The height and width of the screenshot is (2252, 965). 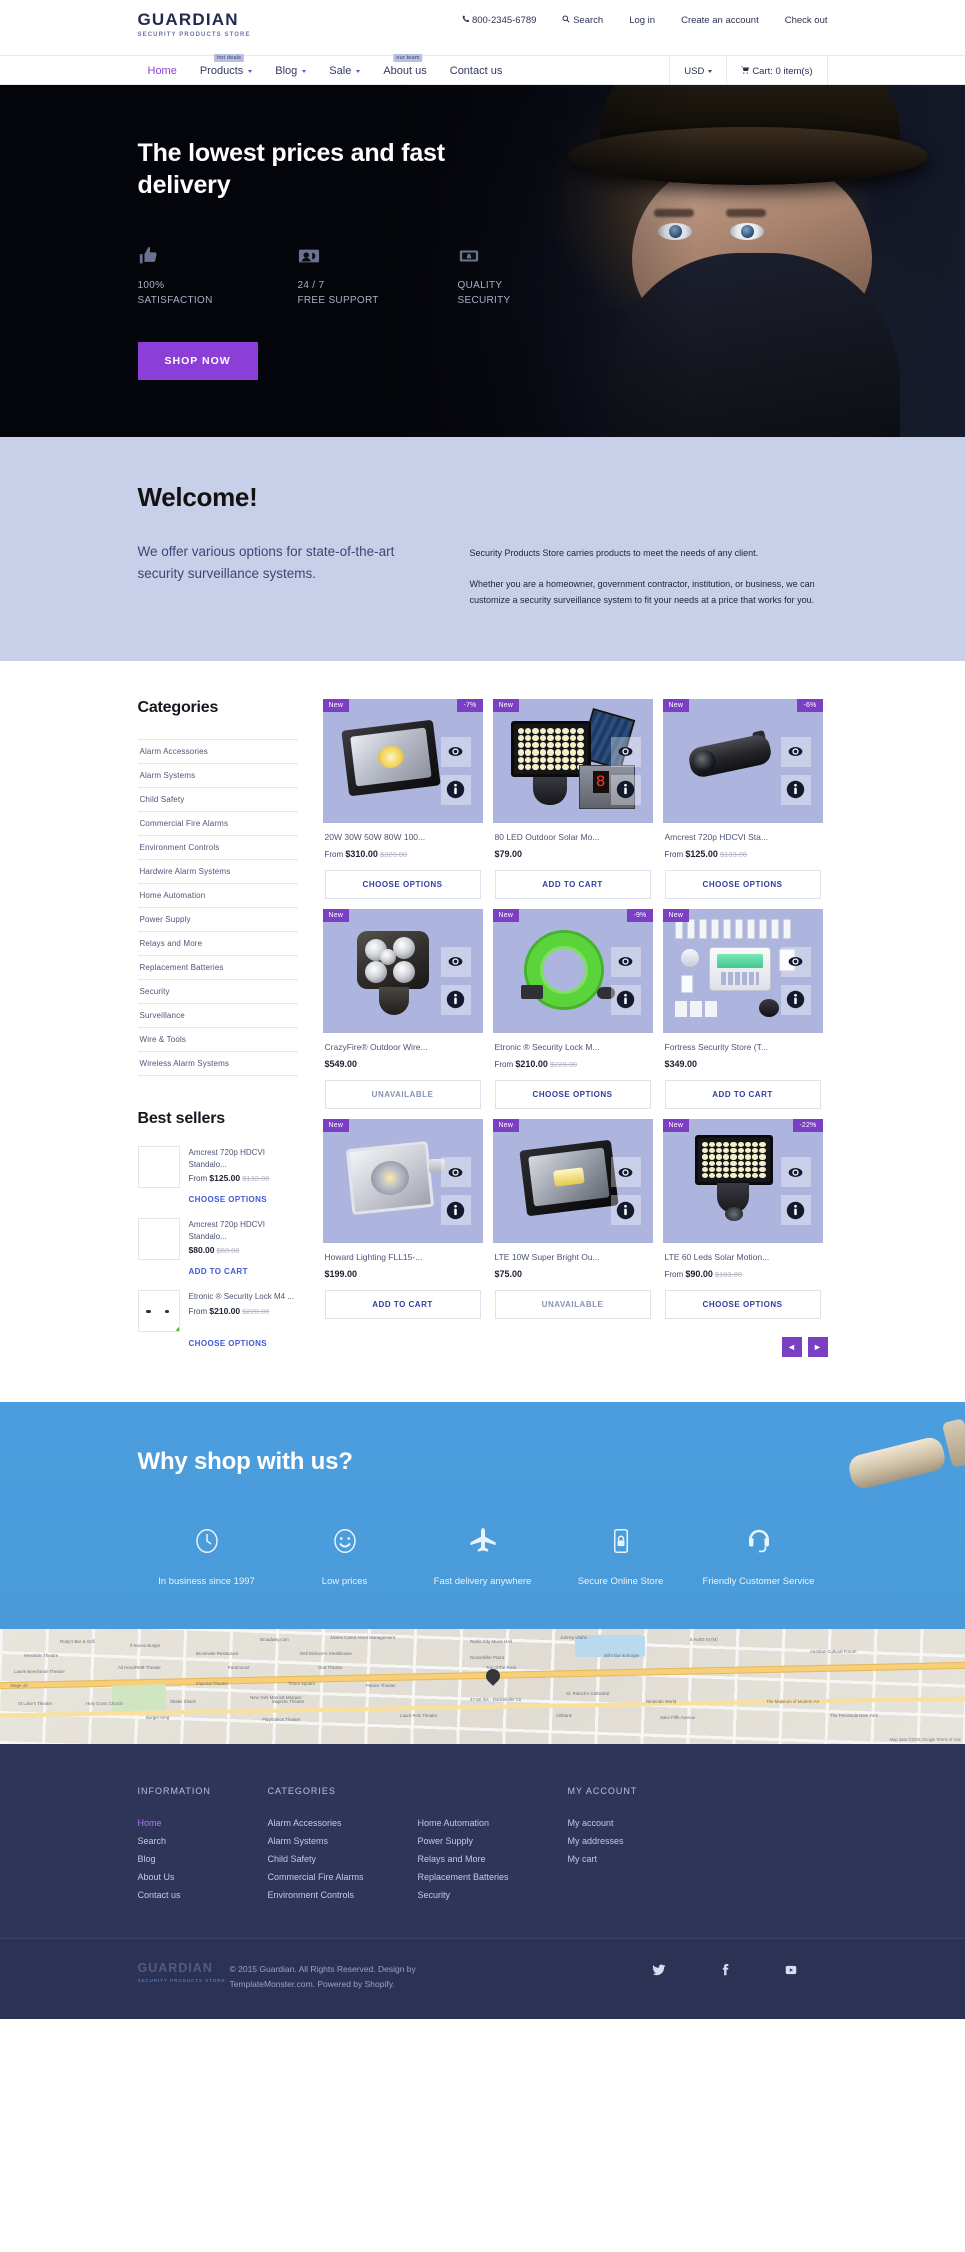 I want to click on category-link: Alarm Systems, so click(x=217, y=776).